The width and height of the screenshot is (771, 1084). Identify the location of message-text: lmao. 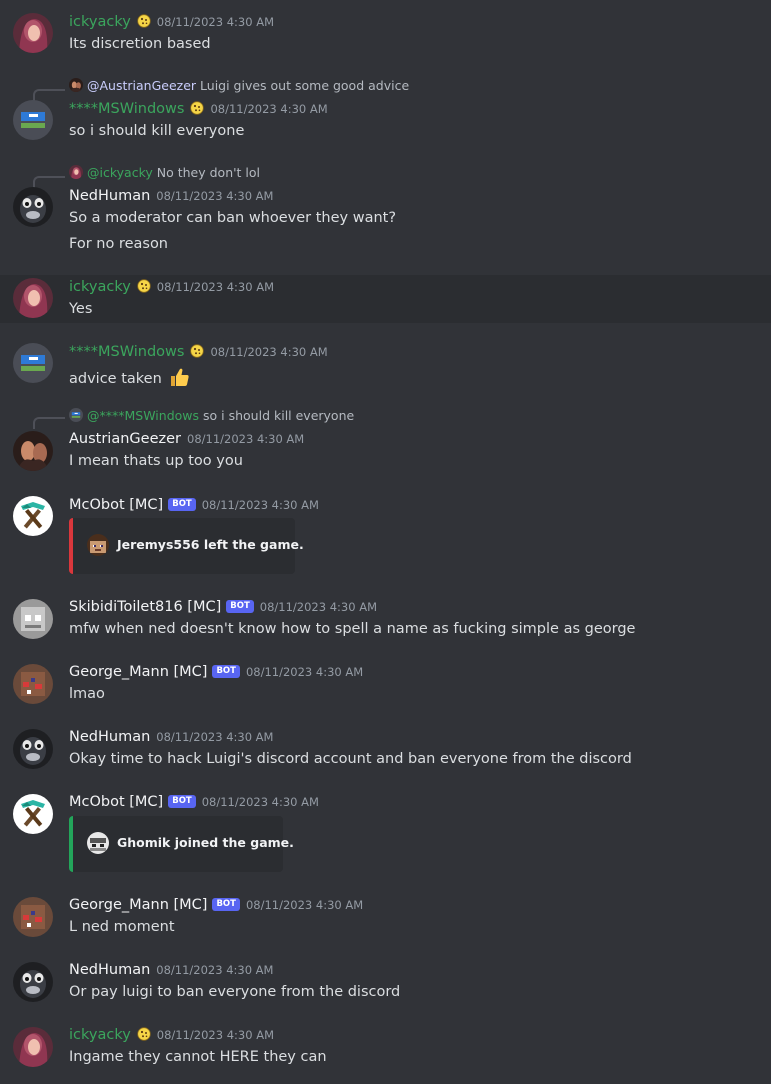
(87, 694).